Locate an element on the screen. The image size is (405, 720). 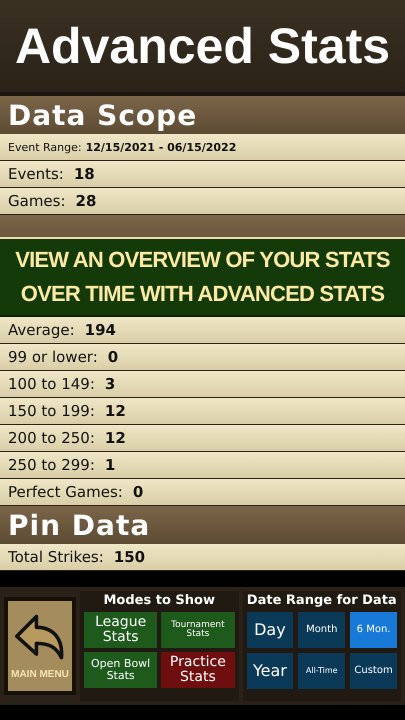
mode-toggle: Practice Stats is located at coordinates (197, 670).